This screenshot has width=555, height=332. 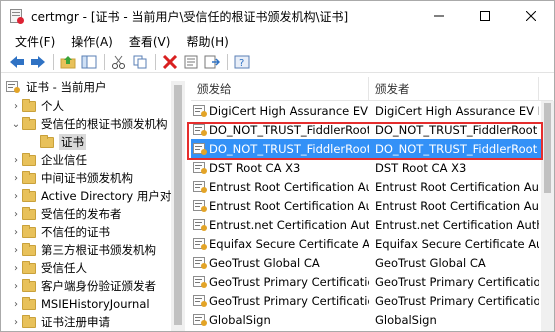 I want to click on tree-scrollbar-thumb, so click(x=178, y=205).